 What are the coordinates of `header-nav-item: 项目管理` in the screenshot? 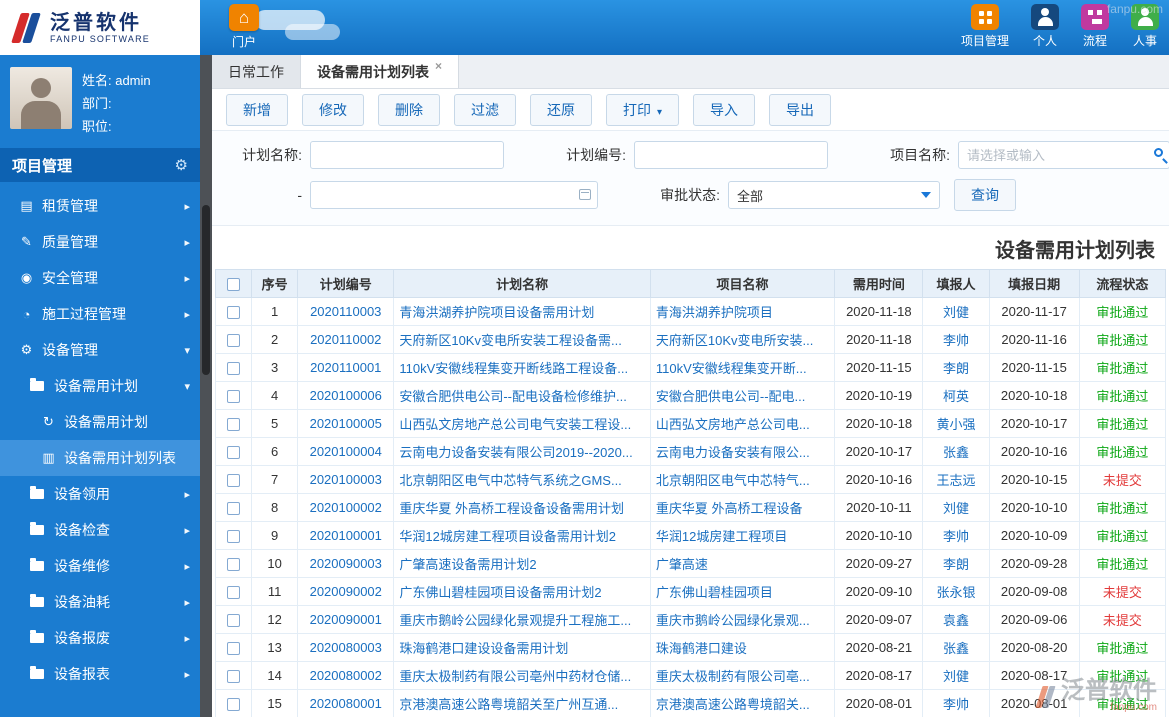 It's located at (985, 26).